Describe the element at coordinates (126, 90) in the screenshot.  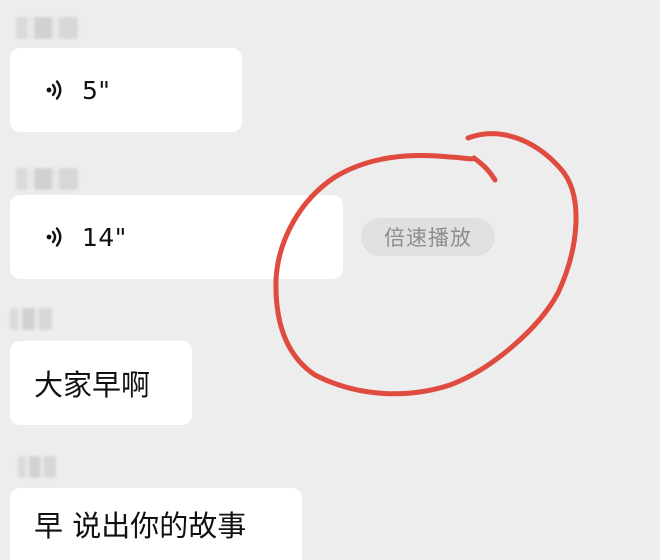
I see `voice-message-bubble: 5"` at that location.